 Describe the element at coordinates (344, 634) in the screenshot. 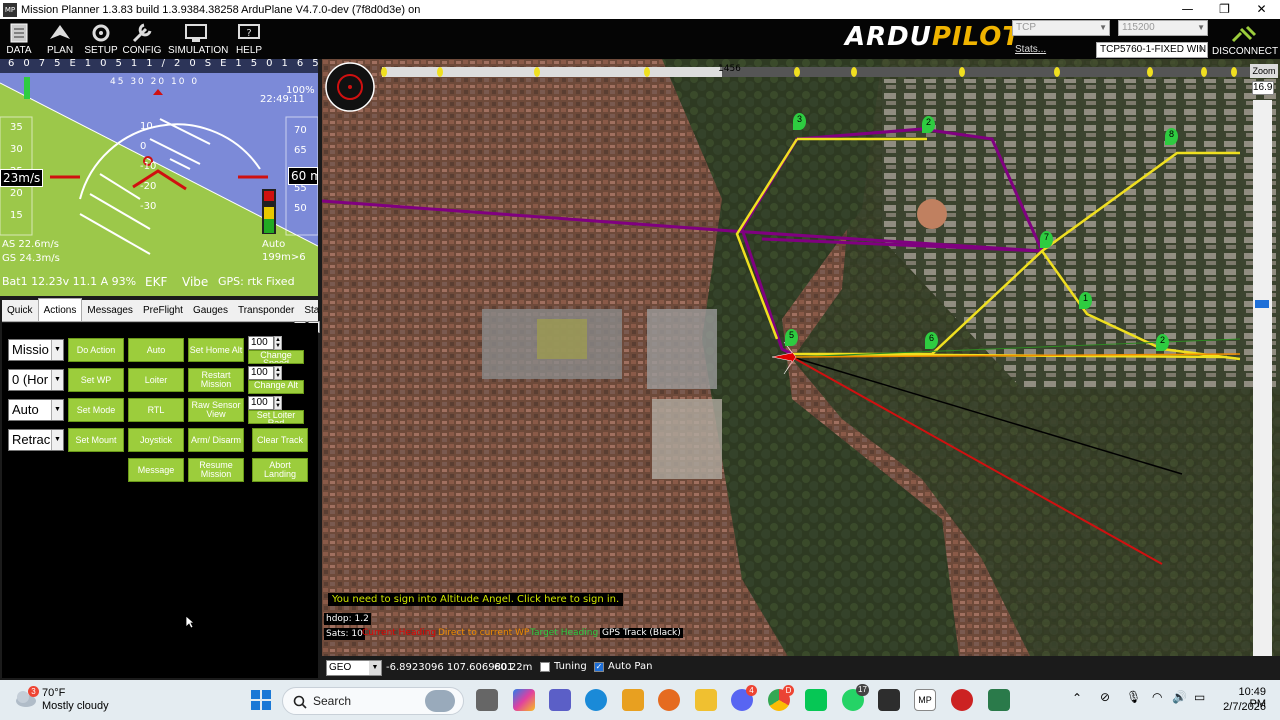

I see `sats-readout: Sats: 10` at that location.